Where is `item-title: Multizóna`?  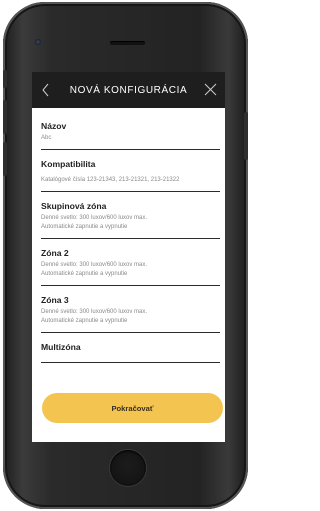
item-title: Multizóna is located at coordinates (61, 347).